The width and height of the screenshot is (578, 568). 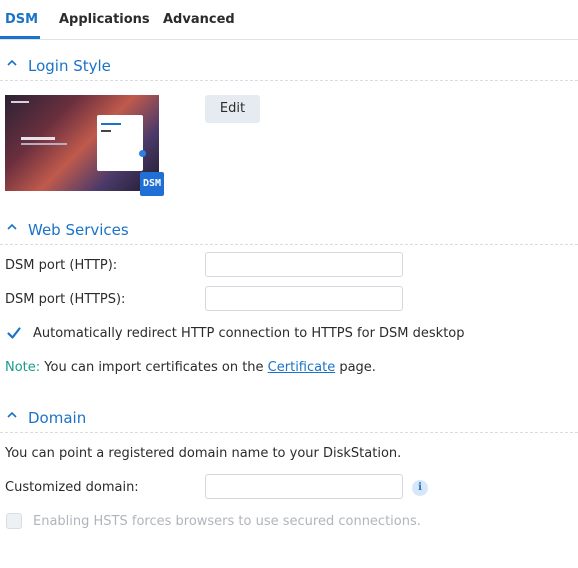 What do you see at coordinates (304, 486) in the screenshot?
I see `customized-domain-input` at bounding box center [304, 486].